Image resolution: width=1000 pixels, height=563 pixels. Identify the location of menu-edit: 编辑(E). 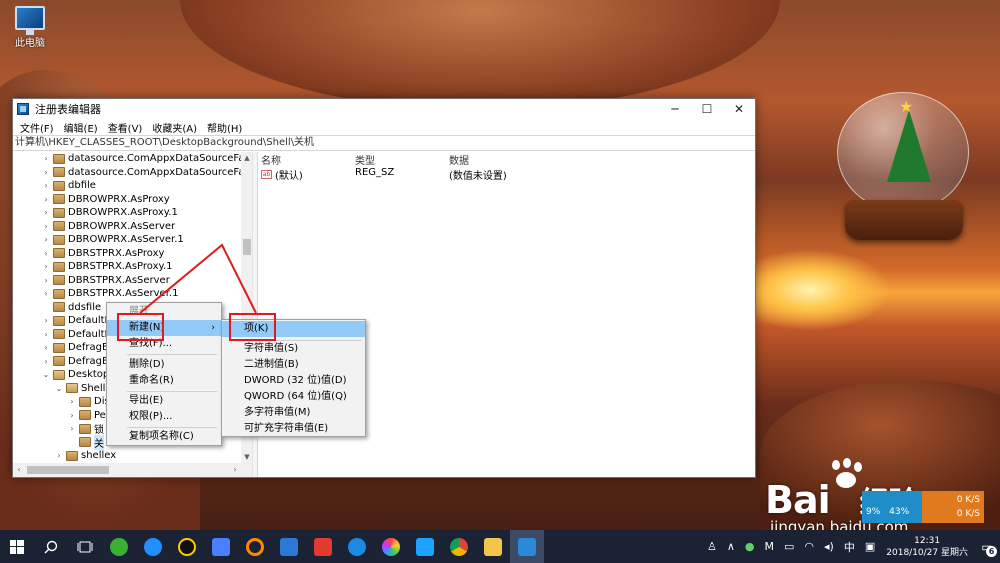
(81, 127).